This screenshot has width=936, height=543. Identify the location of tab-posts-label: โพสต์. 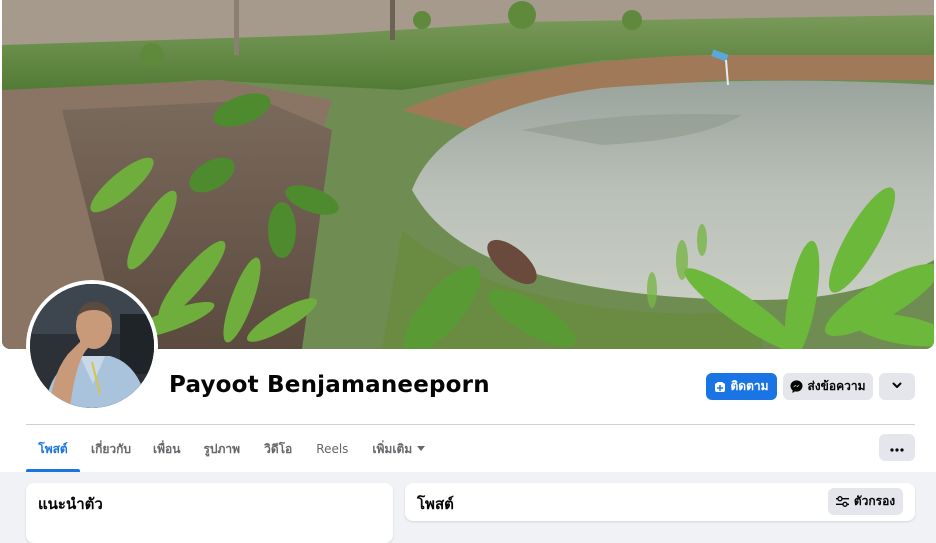
(53, 448).